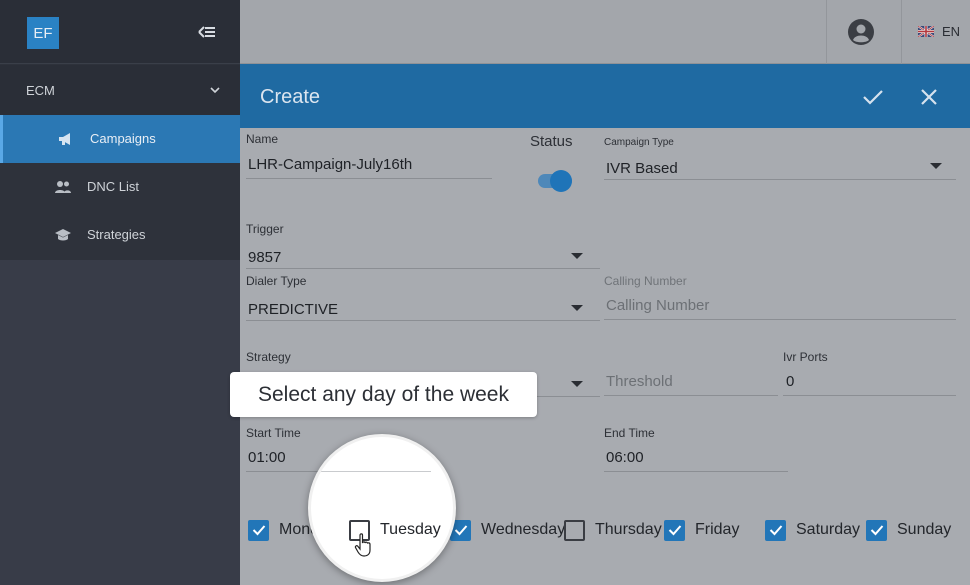  Describe the element at coordinates (264, 257) in the screenshot. I see `trigger-select: 9857` at that location.